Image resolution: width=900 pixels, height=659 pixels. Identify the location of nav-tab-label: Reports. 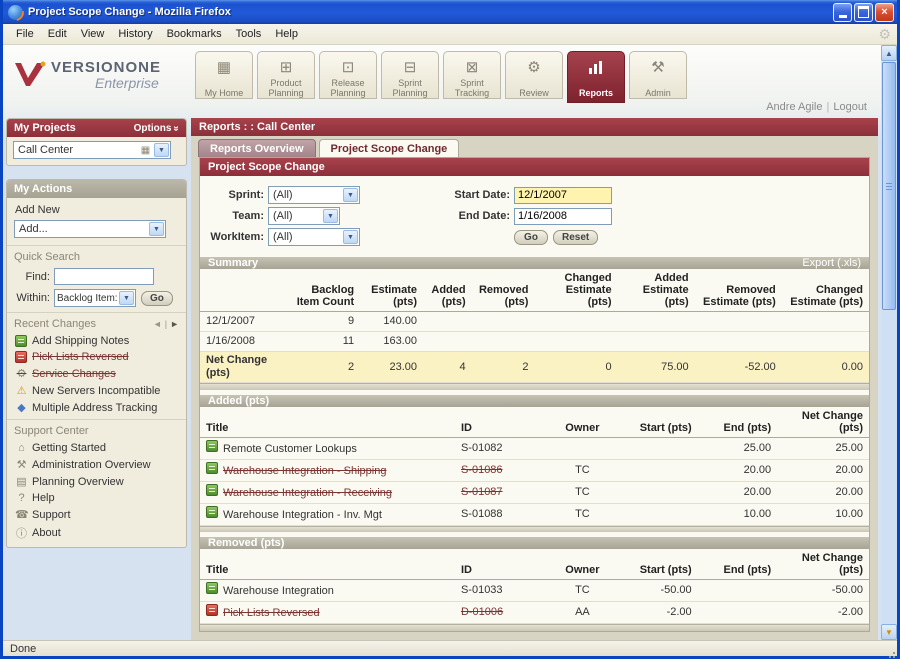
(595, 93).